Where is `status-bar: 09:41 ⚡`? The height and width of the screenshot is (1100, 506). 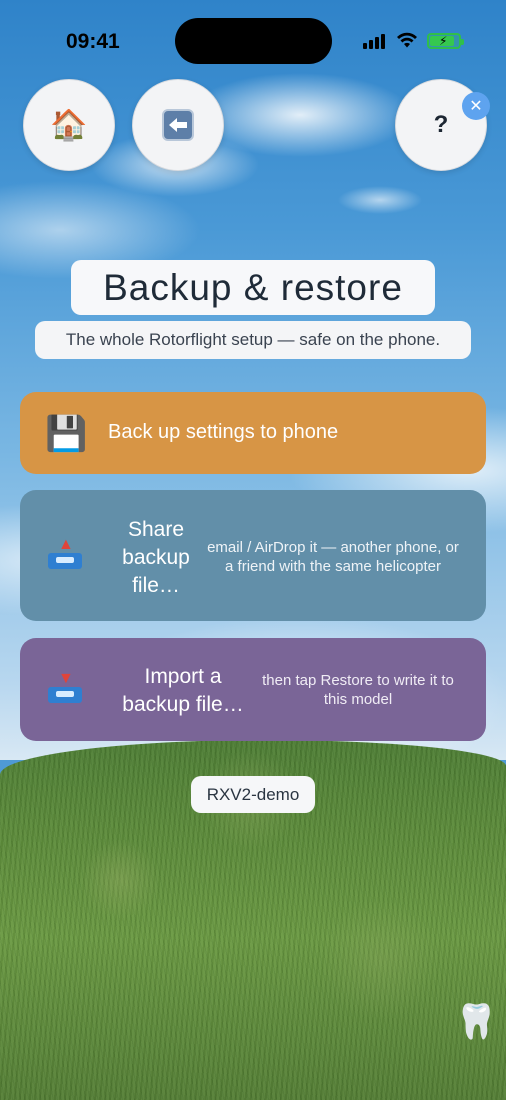
status-bar: 09:41 ⚡ is located at coordinates (253, 40).